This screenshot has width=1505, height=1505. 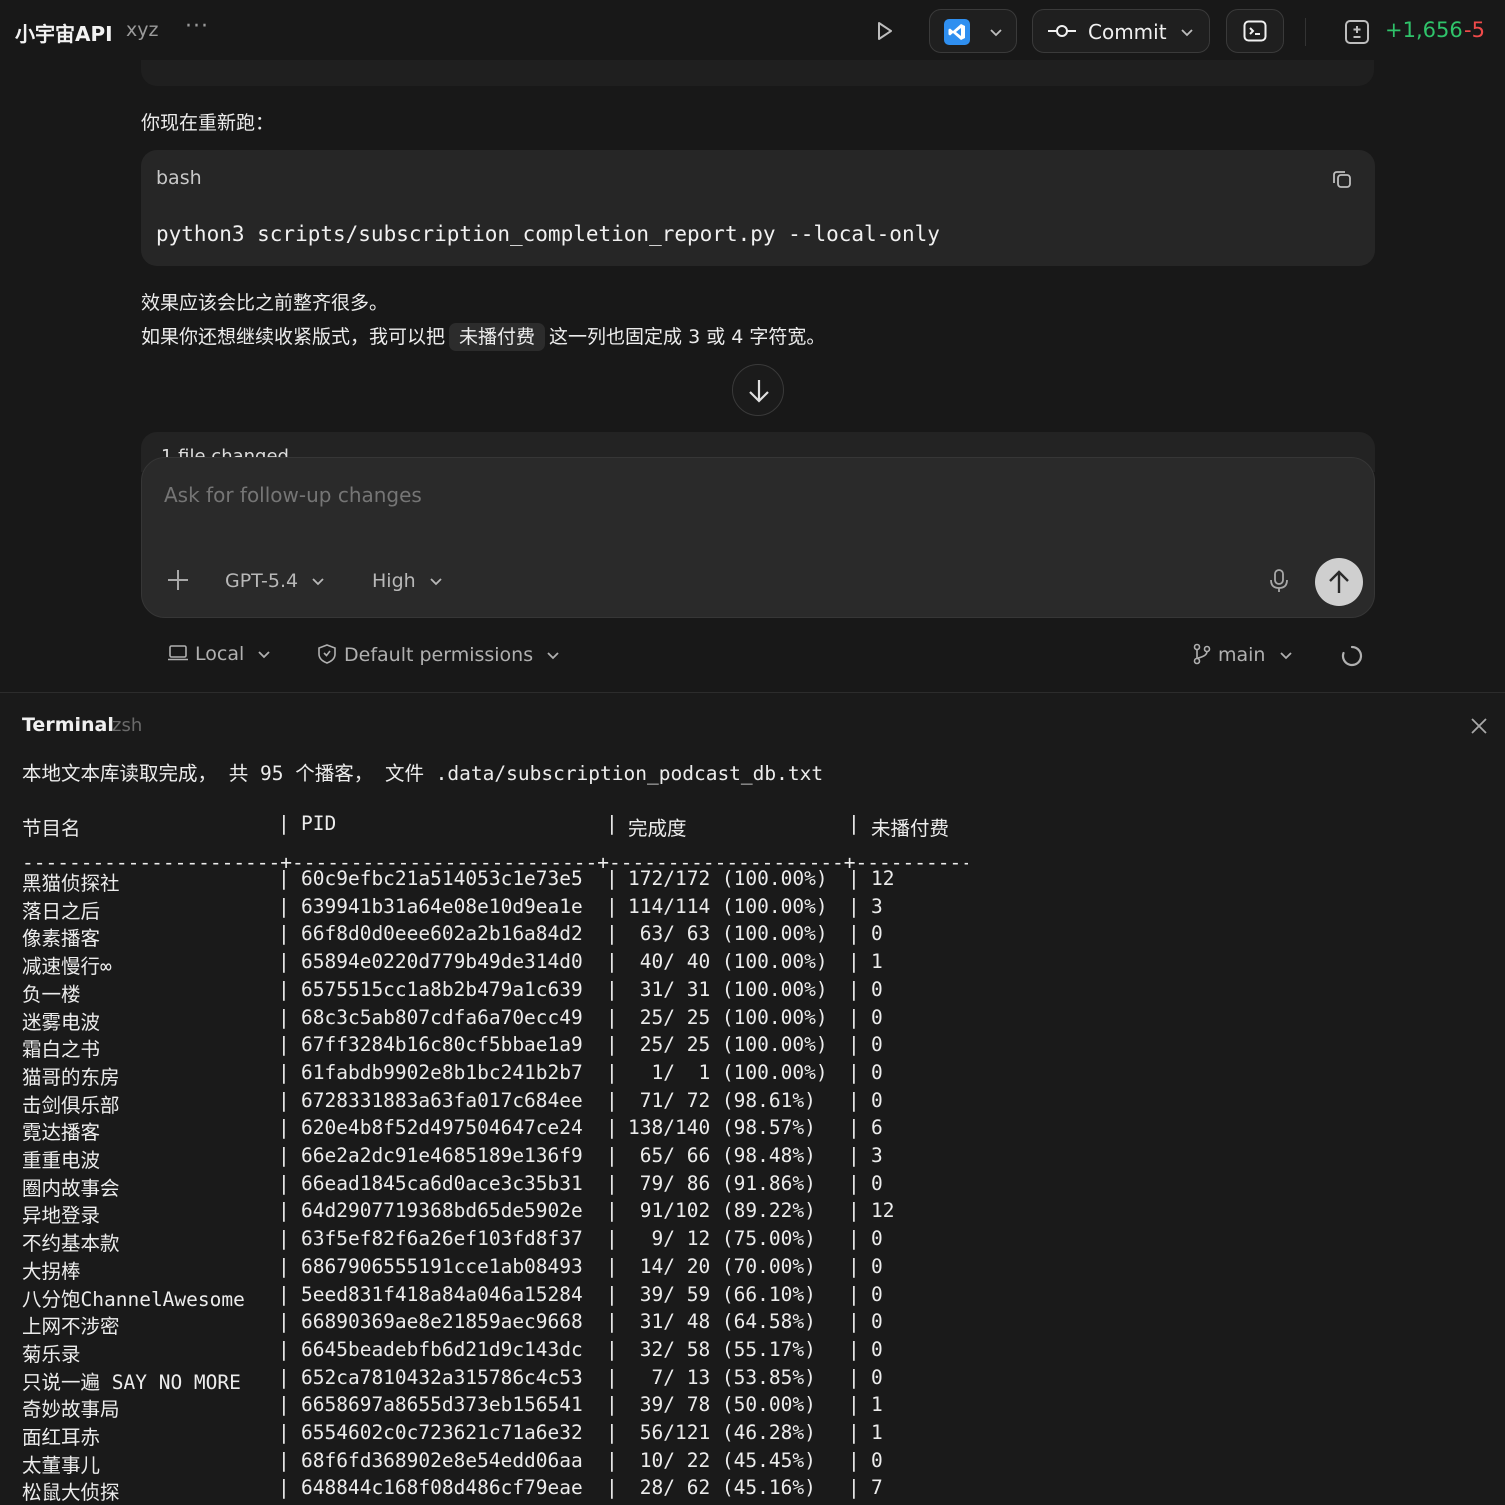 What do you see at coordinates (1479, 726) in the screenshot?
I see `close-icon` at bounding box center [1479, 726].